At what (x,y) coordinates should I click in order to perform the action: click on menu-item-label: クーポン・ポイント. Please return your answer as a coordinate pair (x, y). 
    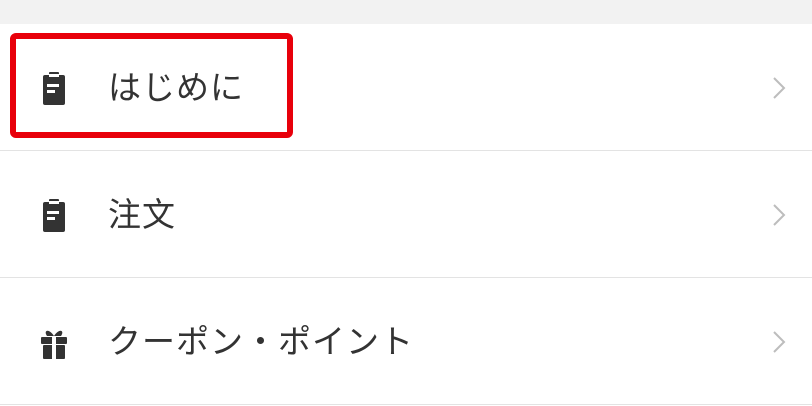
    Looking at the image, I should click on (261, 341).